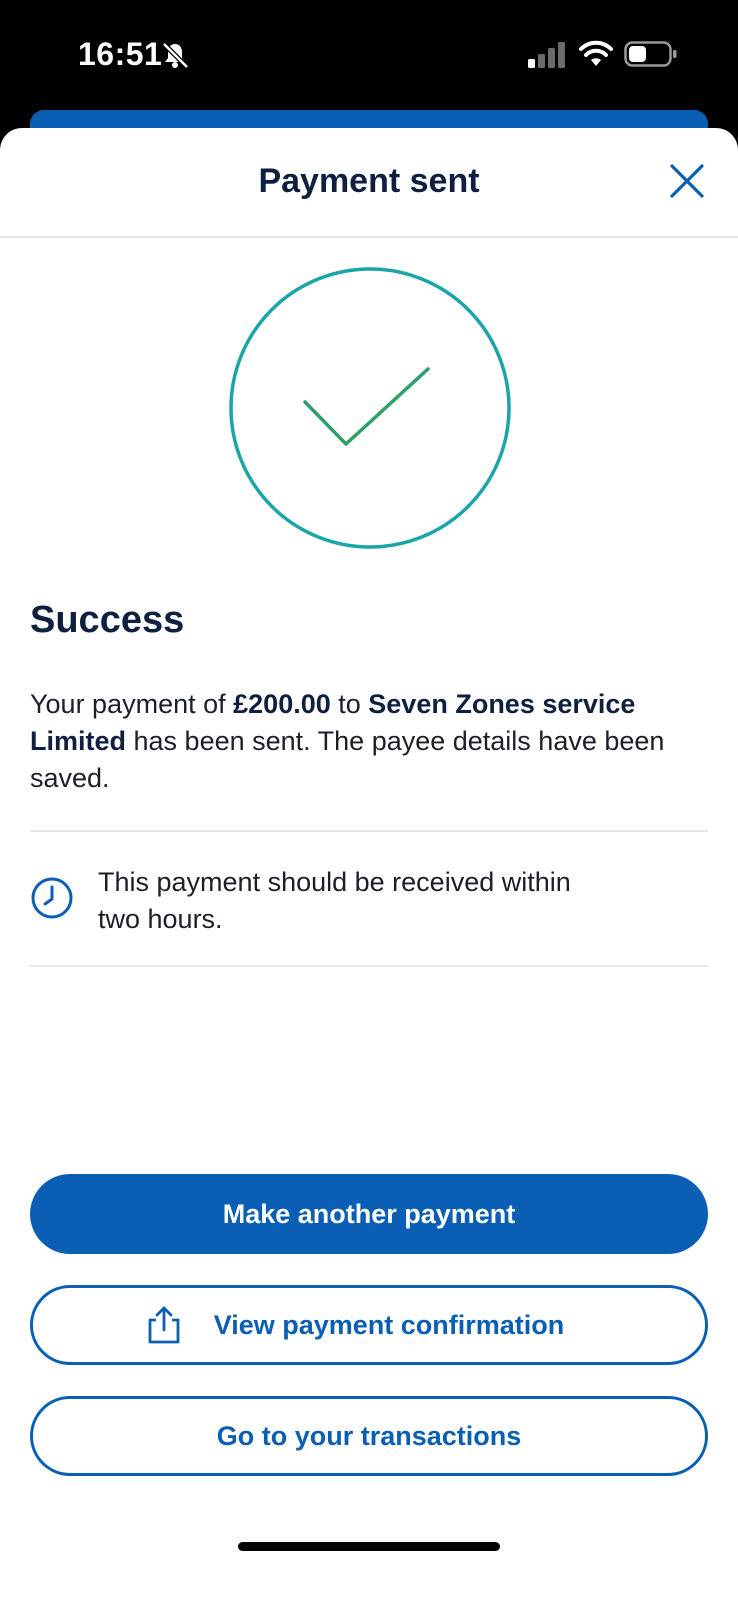 Image resolution: width=738 pixels, height=1600 pixels. Describe the element at coordinates (369, 831) in the screenshot. I see `divider-top` at that location.